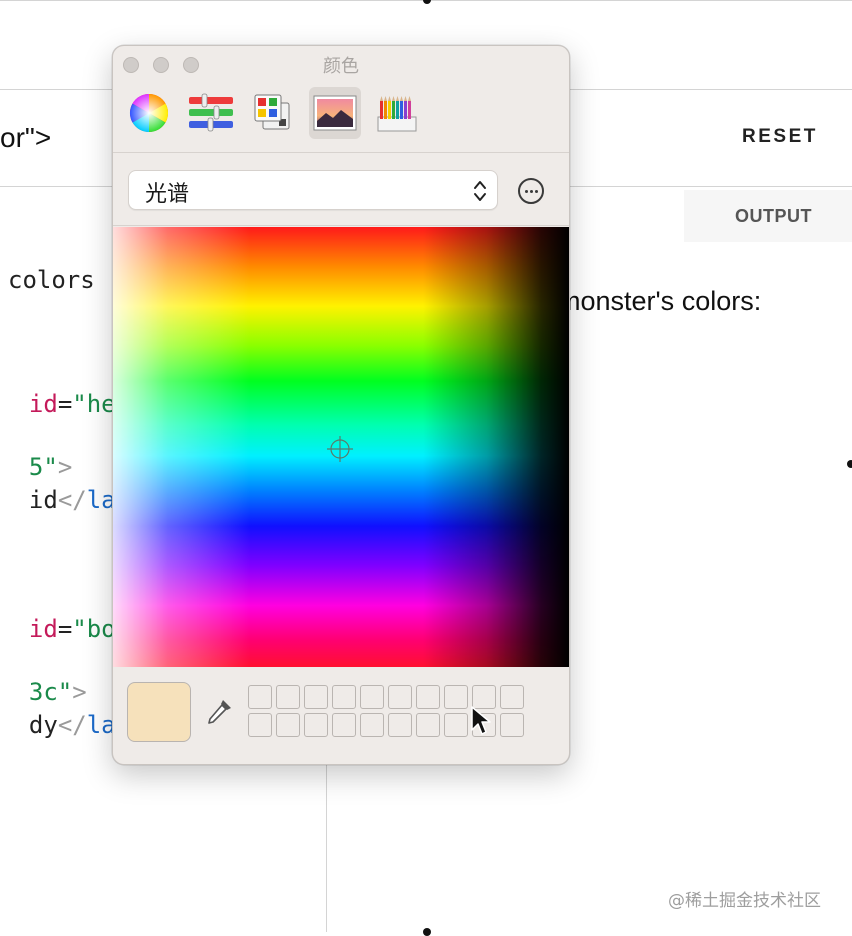 Image resolution: width=852 pixels, height=936 pixels. I want to click on tab-output: OUTPUT, so click(768, 216).